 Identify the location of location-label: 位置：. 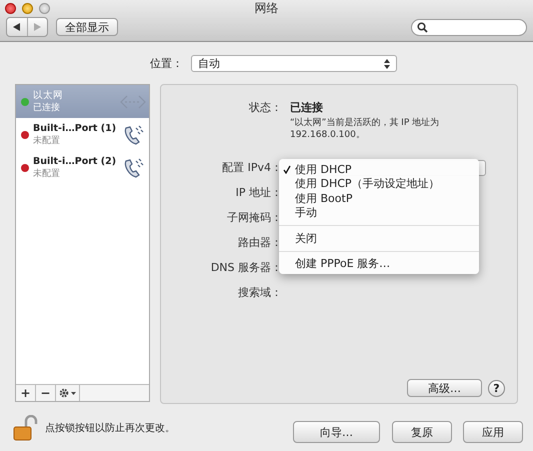
(166, 63).